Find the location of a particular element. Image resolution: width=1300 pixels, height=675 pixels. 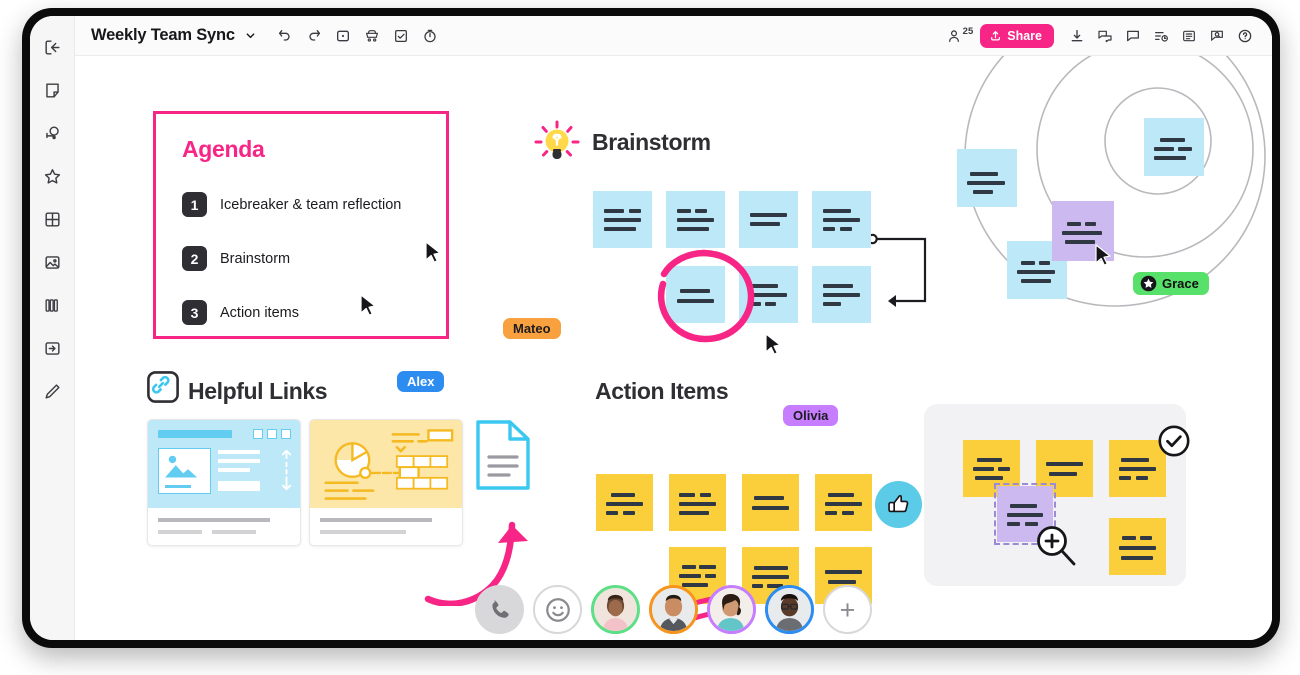

name-tag-label: Olivia is located at coordinates (811, 415).